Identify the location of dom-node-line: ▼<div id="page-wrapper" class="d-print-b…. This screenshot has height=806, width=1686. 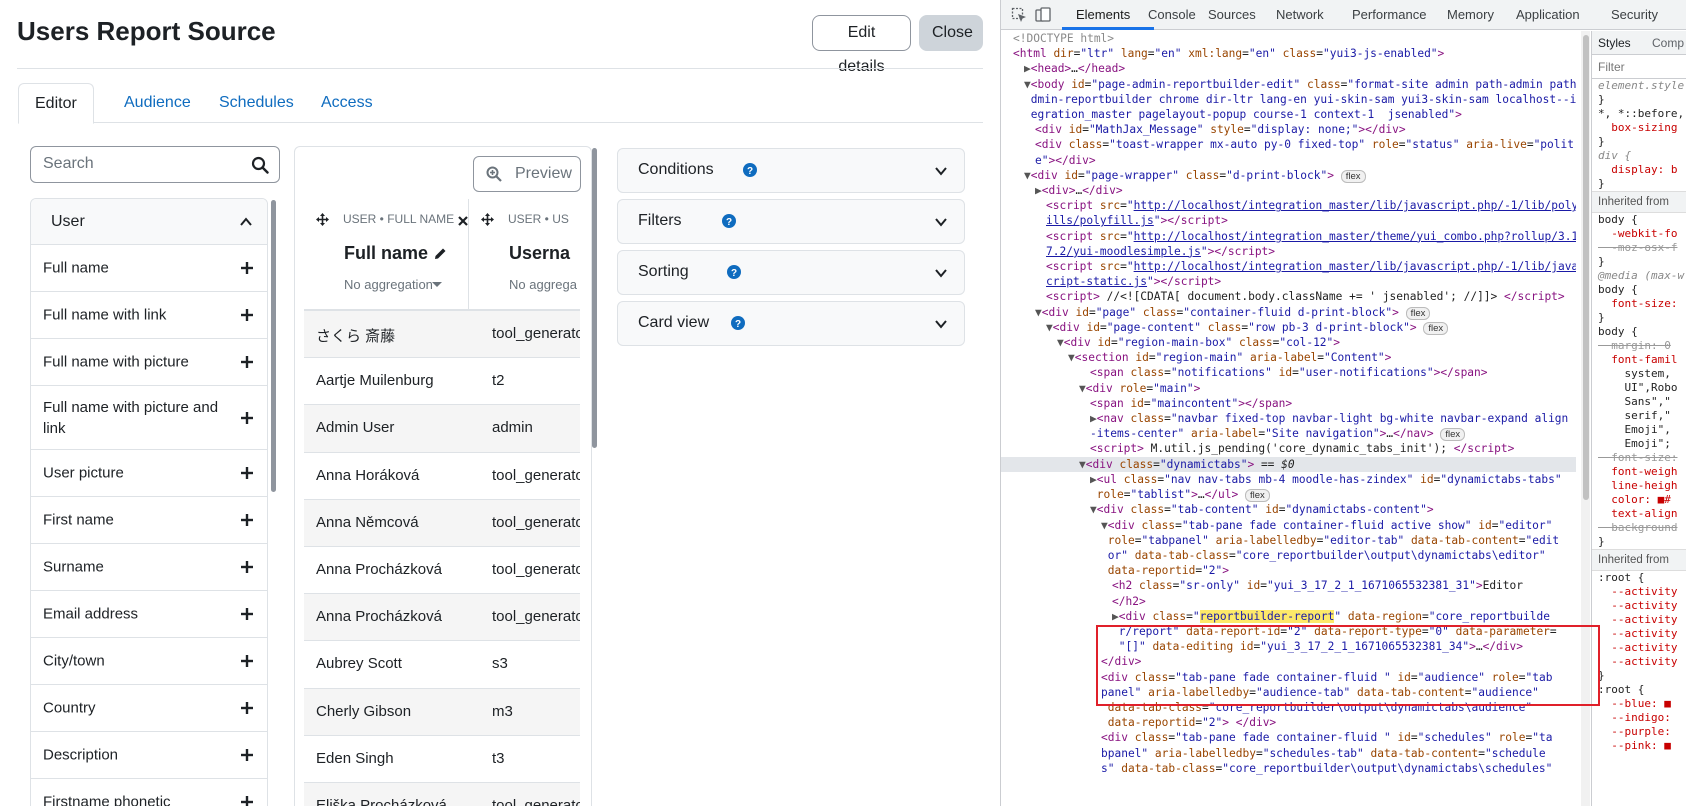
(1288, 175).